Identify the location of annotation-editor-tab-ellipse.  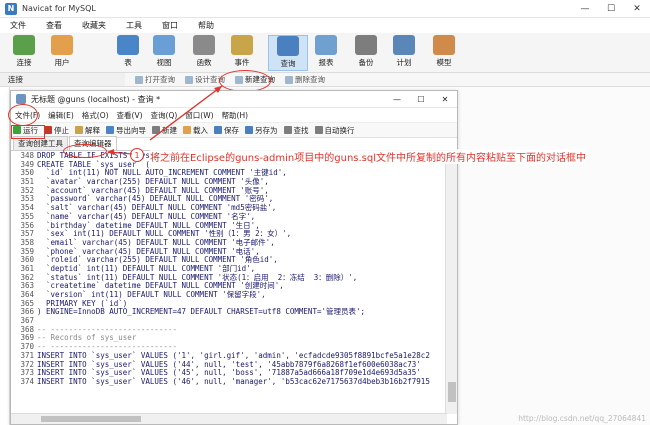
(85, 151).